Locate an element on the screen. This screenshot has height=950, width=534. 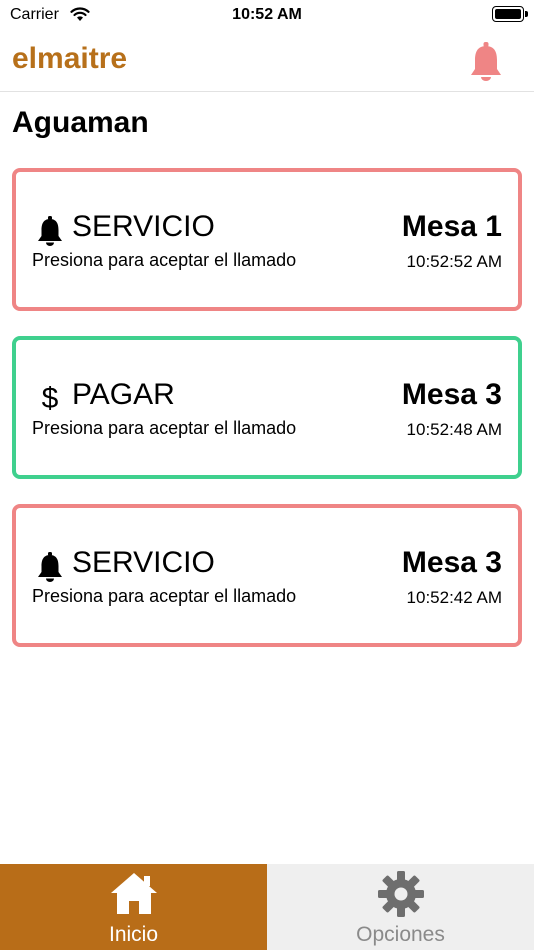
call-type: PAGAR is located at coordinates (123, 394).